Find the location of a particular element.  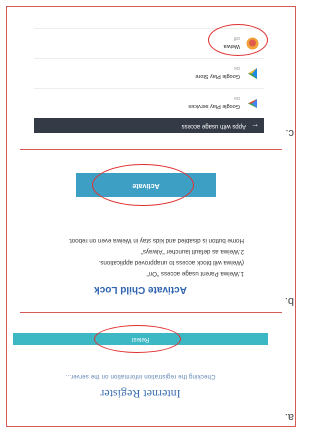

app-name: Google Play services is located at coordinates (214, 106).